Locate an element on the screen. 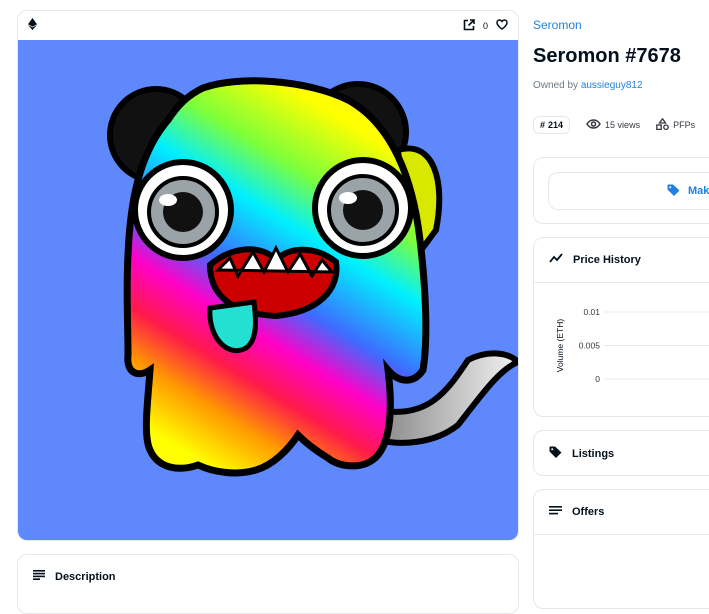 The height and width of the screenshot is (614, 709). offers-title: Offers is located at coordinates (588, 511).